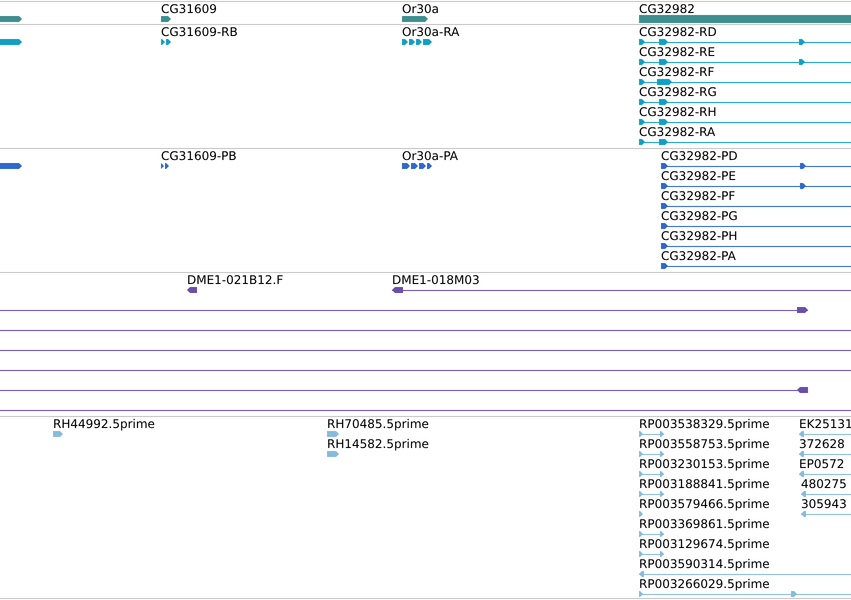  I want to click on gene-label: CG31609, so click(189, 9).